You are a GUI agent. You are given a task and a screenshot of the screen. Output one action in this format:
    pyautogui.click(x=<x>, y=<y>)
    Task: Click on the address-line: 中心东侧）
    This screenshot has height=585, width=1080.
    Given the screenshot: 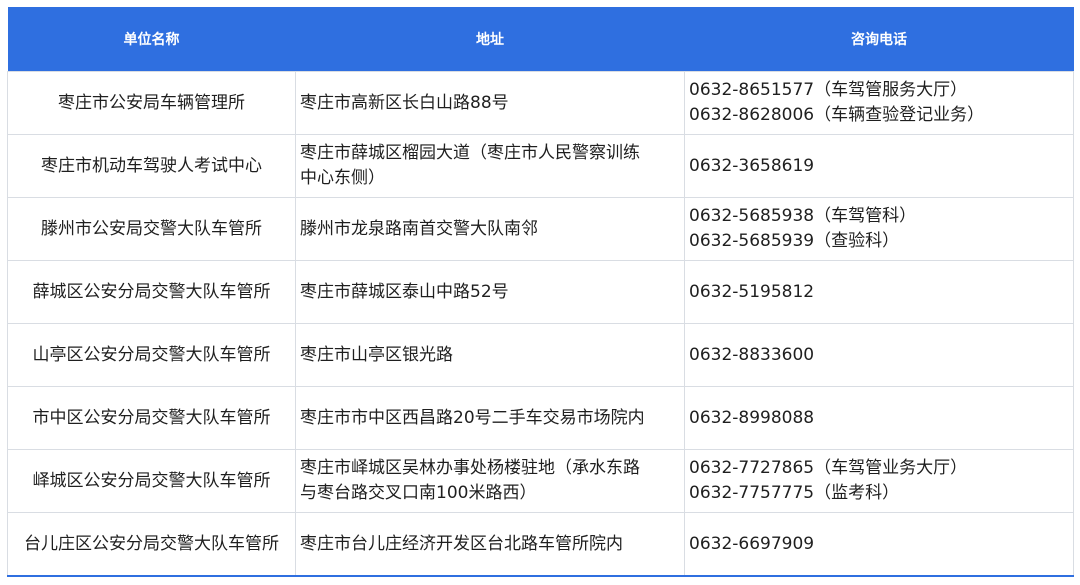 What is the action you would take?
    pyautogui.click(x=342, y=178)
    